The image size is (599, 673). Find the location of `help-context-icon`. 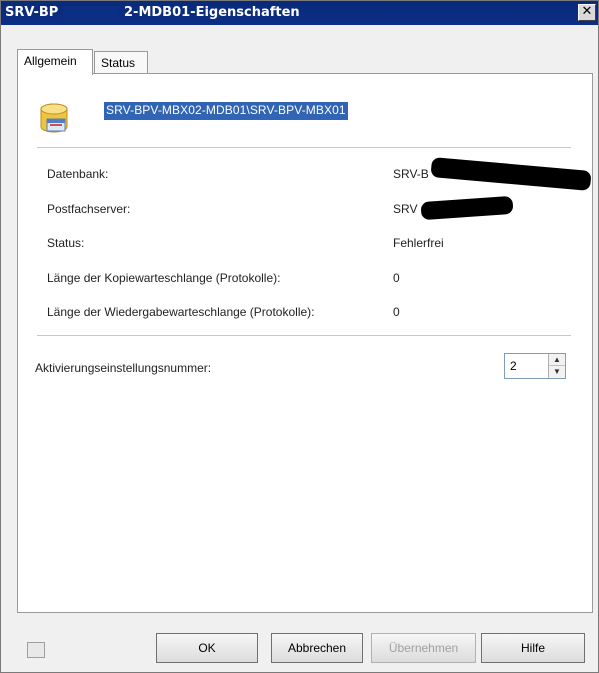

help-context-icon is located at coordinates (36, 650).